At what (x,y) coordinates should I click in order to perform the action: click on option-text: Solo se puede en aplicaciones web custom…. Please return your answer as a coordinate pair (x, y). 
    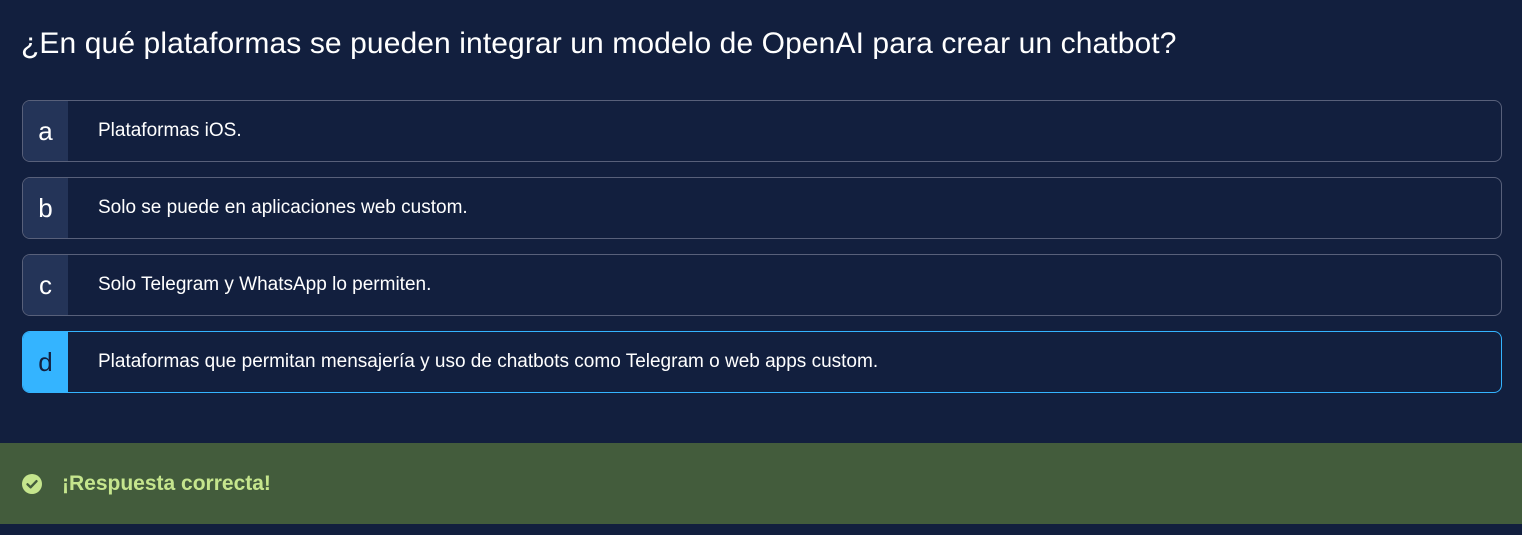
    Looking at the image, I should click on (283, 207).